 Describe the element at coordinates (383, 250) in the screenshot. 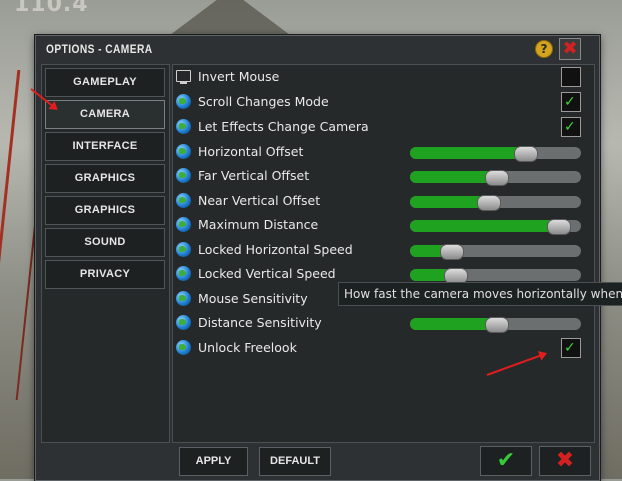

I see `setting-row: Locked Horizontal Speed` at that location.